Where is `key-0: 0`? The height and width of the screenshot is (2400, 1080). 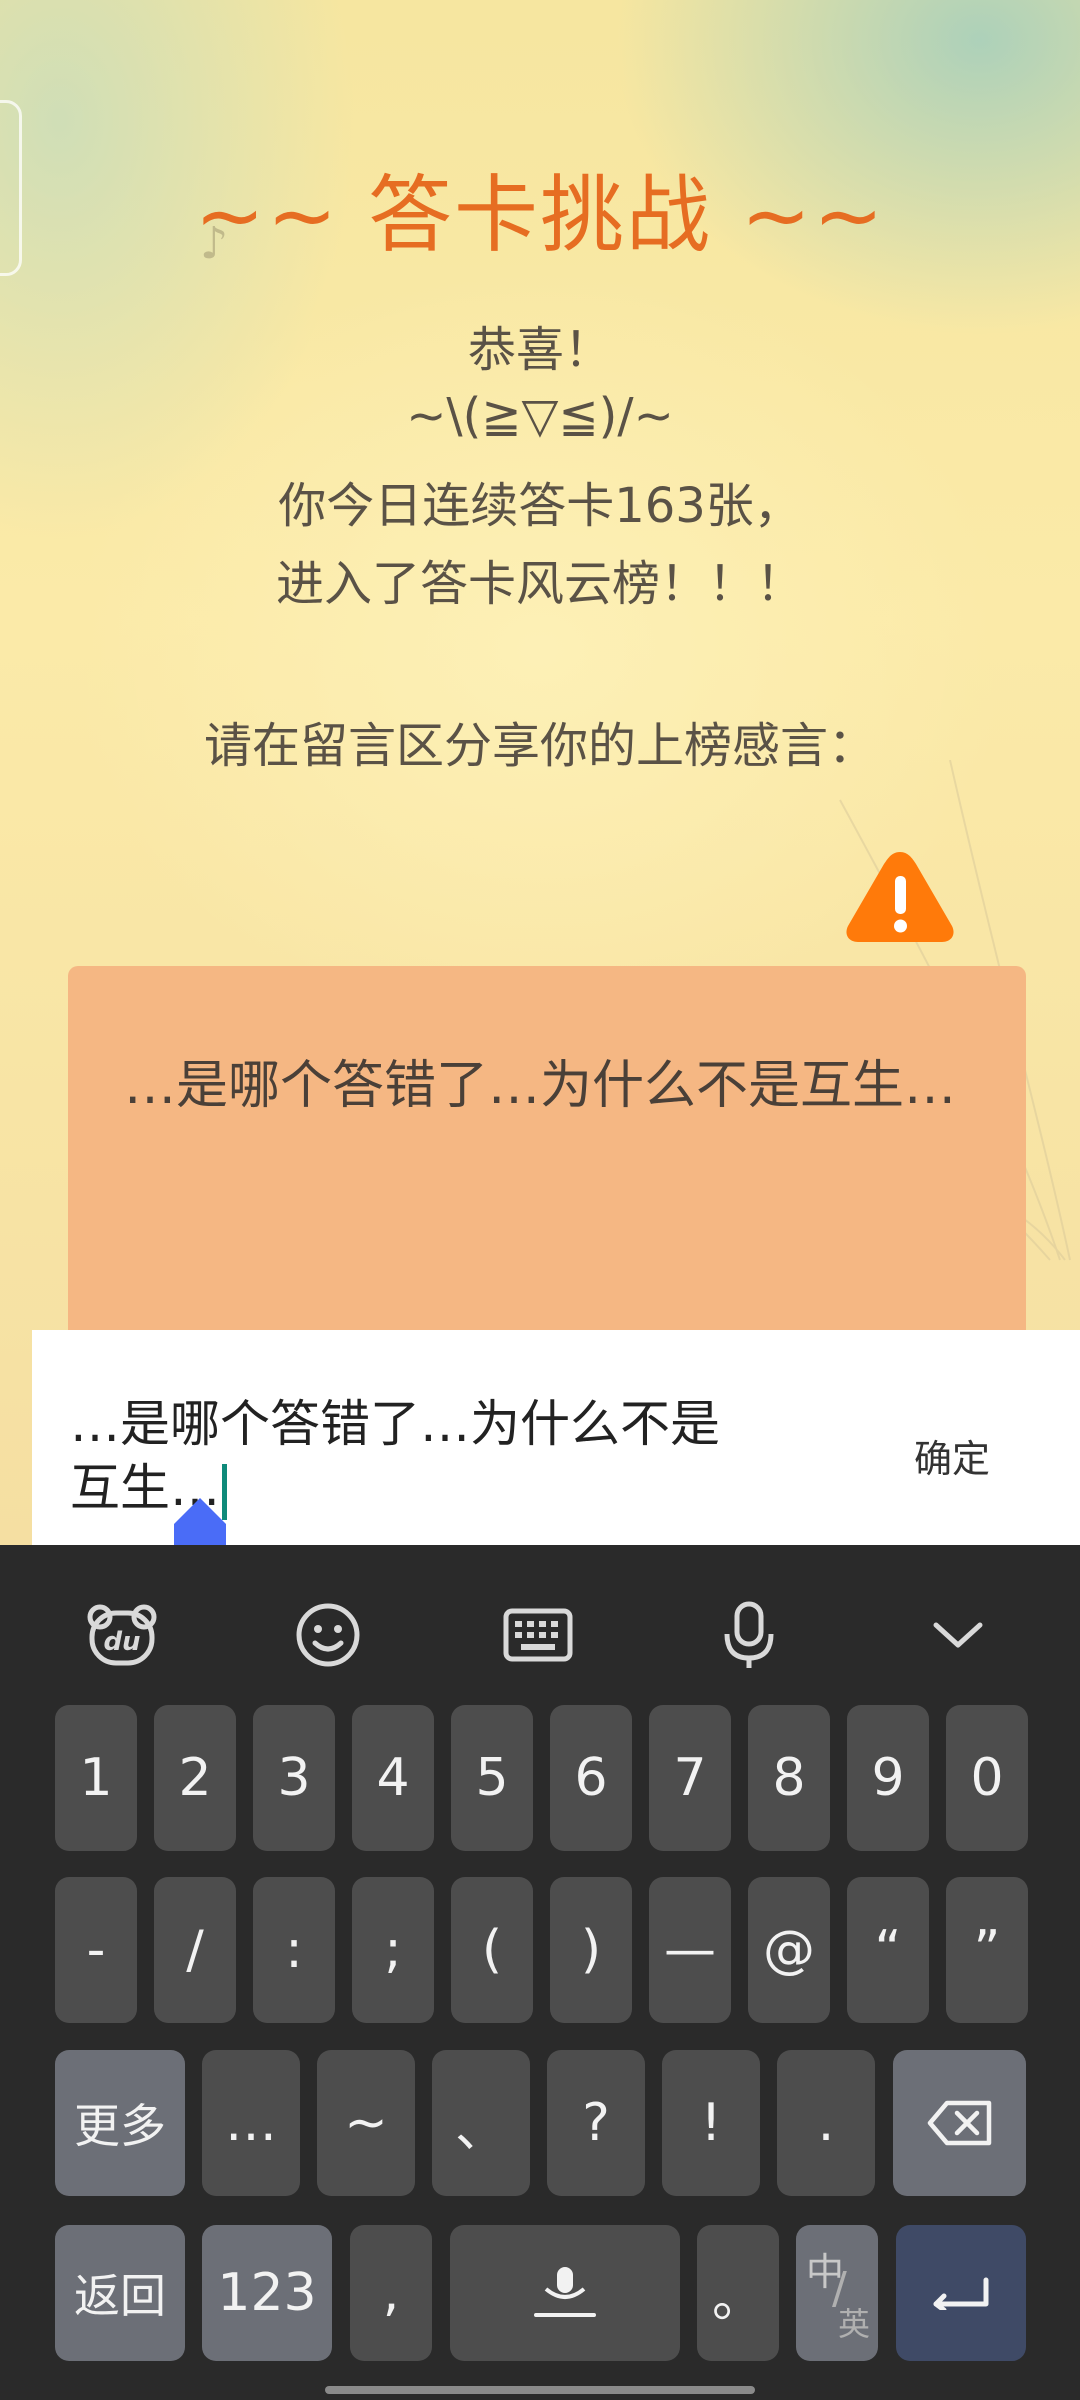 key-0: 0 is located at coordinates (987, 1778).